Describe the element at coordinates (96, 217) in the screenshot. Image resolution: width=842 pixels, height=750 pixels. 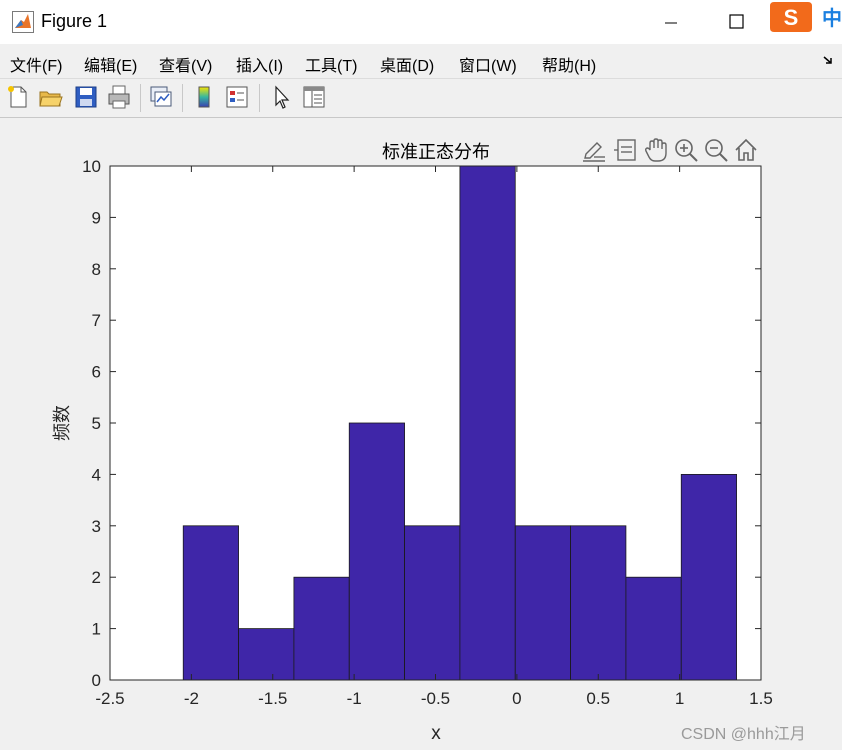
I see `y-tick-label: 9` at that location.